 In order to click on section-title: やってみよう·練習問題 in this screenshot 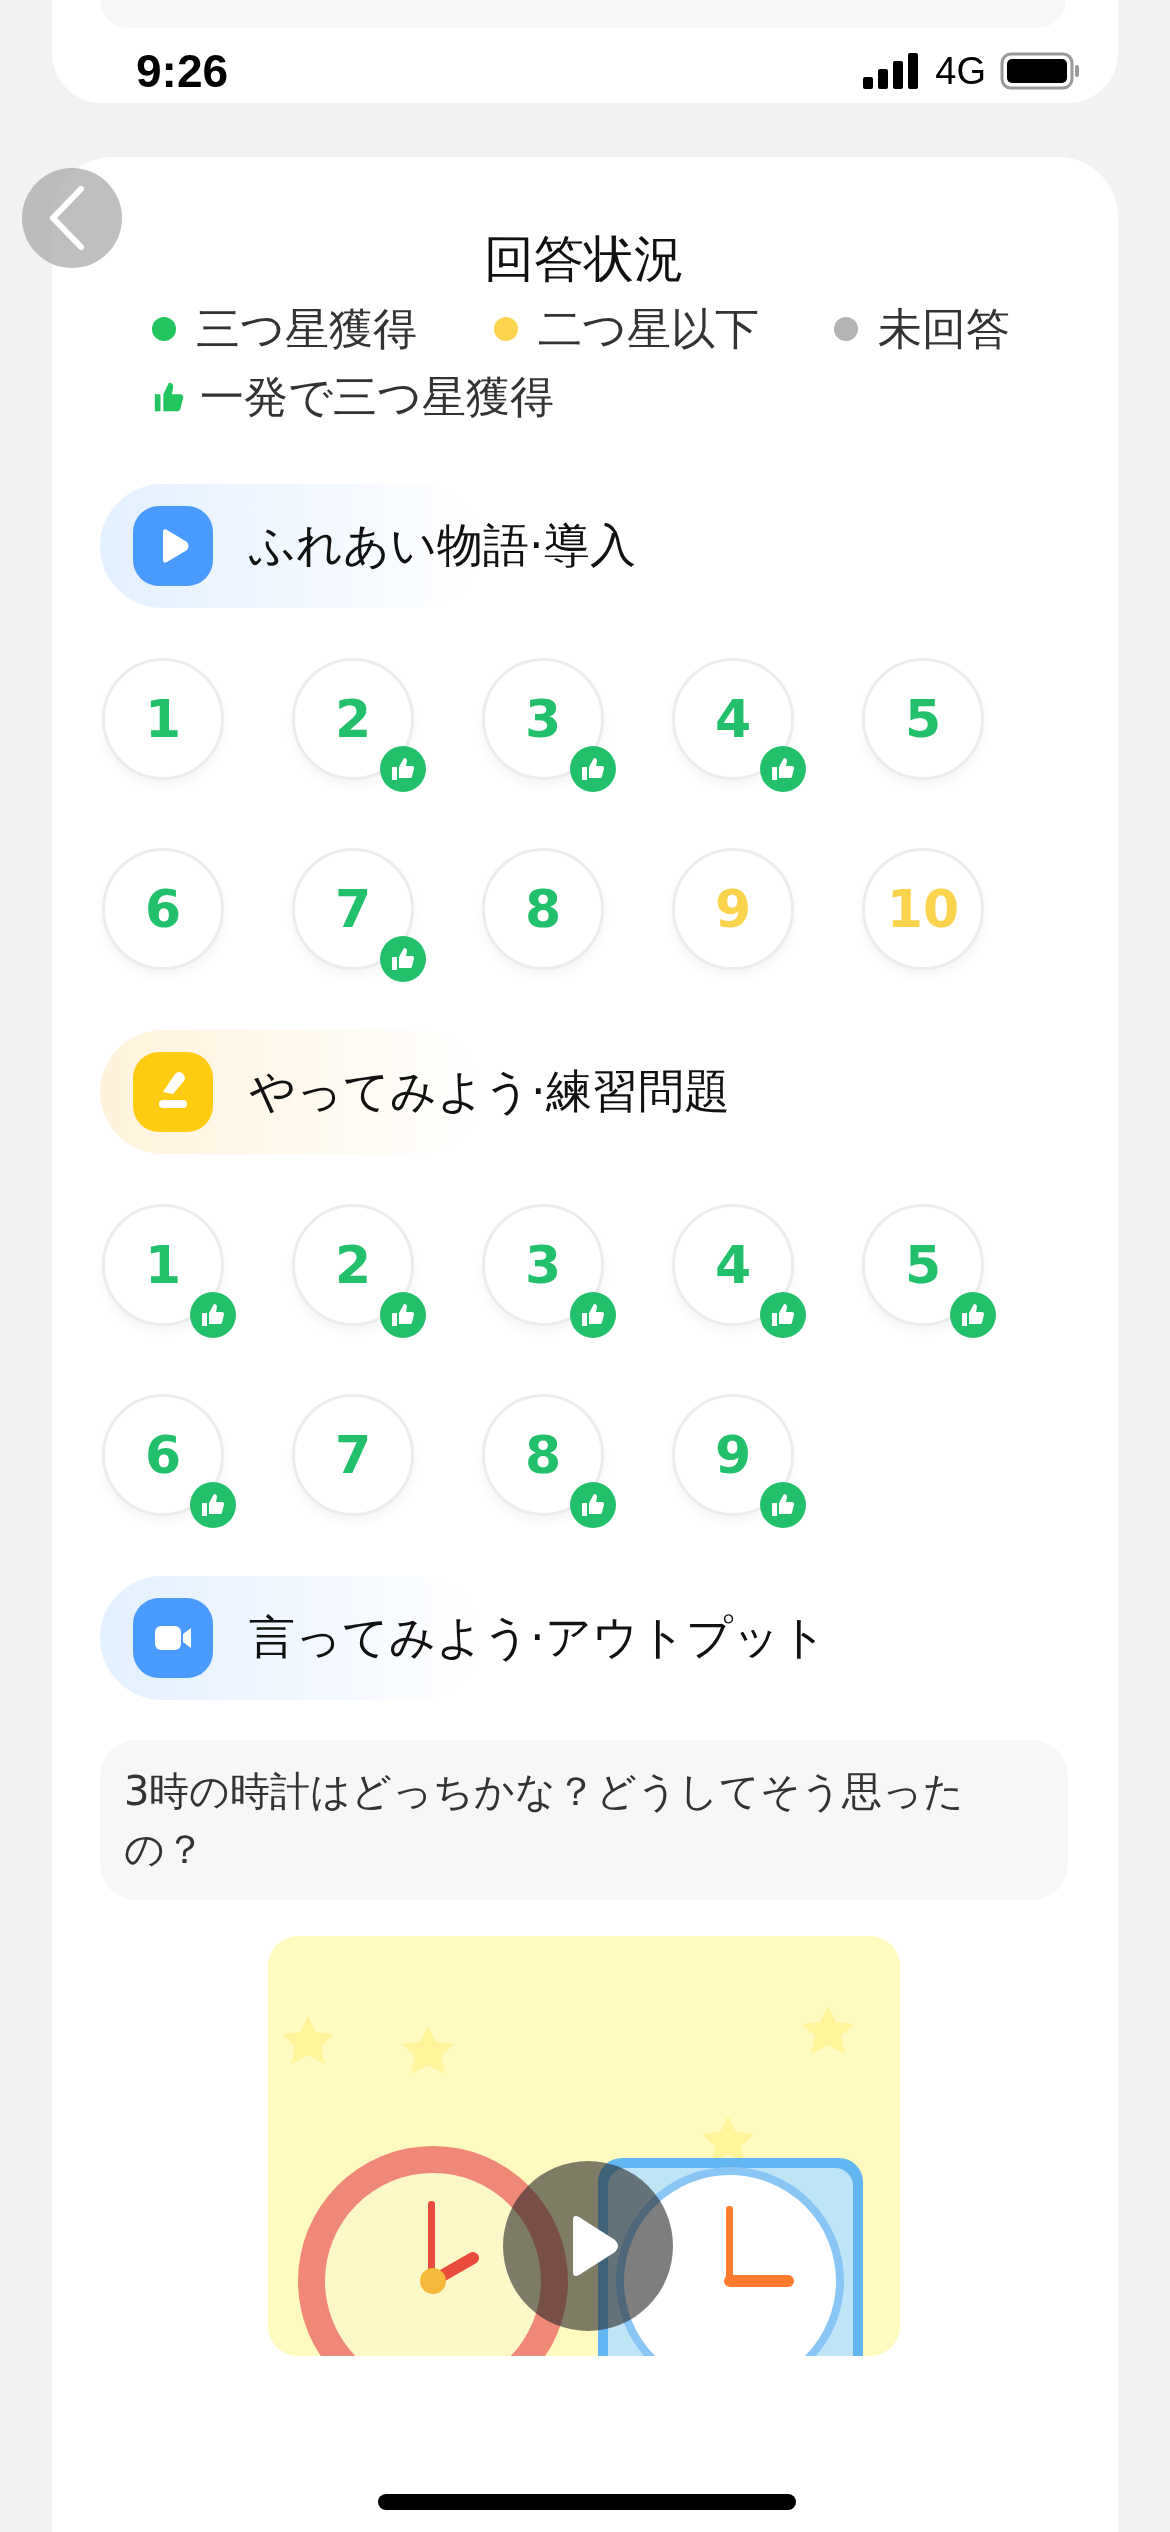, I will do `click(489, 1091)`.